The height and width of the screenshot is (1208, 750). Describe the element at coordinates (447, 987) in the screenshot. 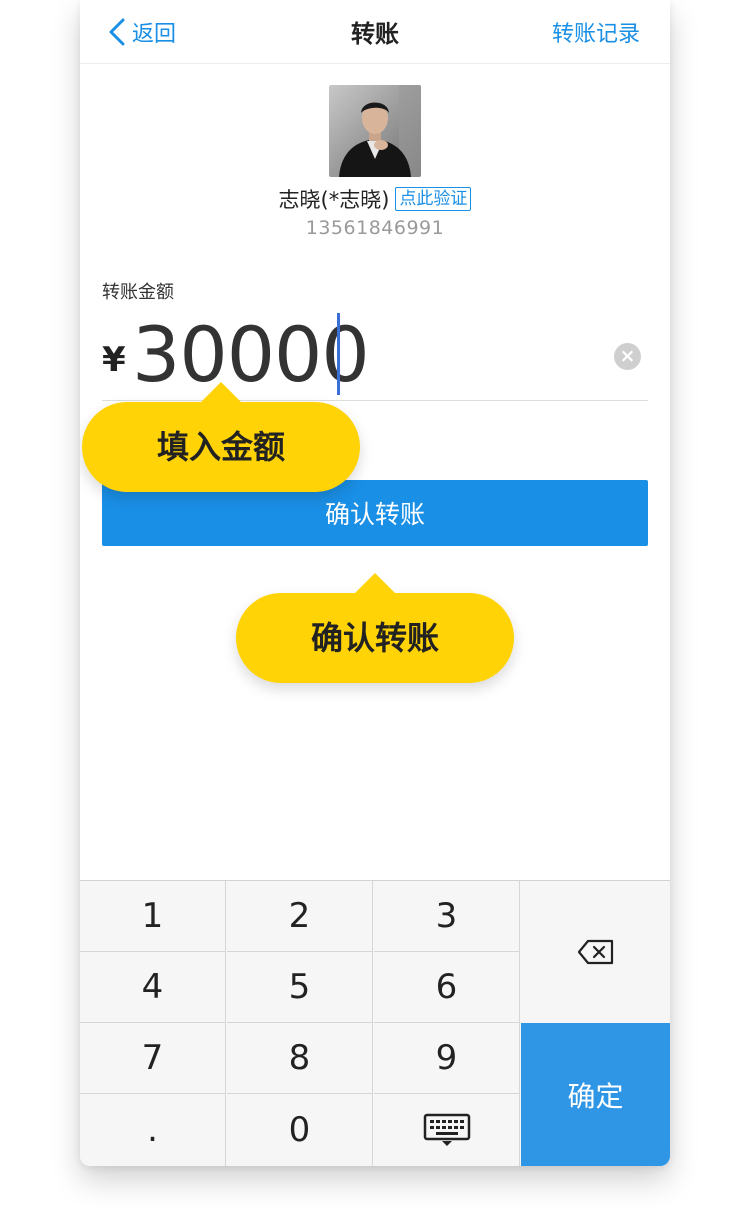

I see `key-6: 6` at that location.